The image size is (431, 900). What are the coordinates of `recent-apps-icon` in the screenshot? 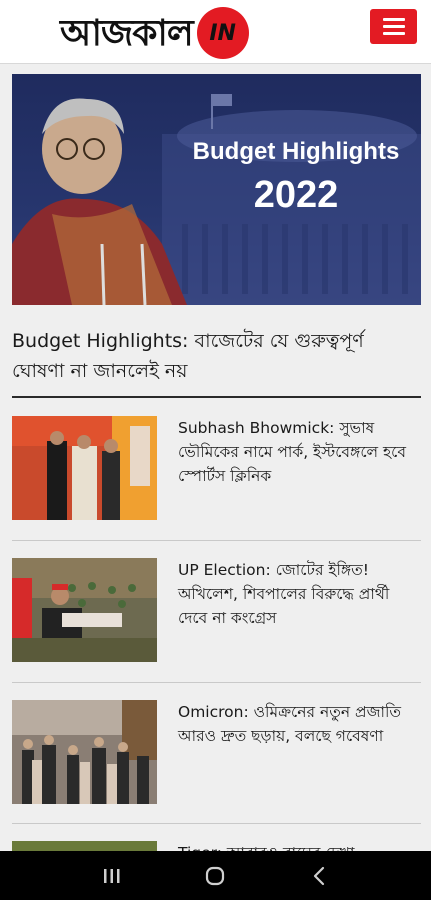 It's located at (111, 875).